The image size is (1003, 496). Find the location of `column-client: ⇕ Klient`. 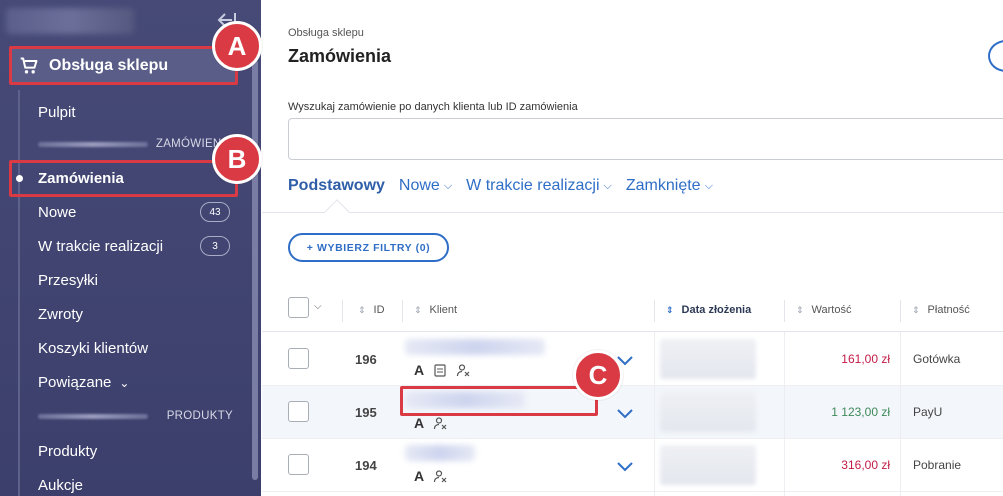

column-client: ⇕ Klient is located at coordinates (435, 310).